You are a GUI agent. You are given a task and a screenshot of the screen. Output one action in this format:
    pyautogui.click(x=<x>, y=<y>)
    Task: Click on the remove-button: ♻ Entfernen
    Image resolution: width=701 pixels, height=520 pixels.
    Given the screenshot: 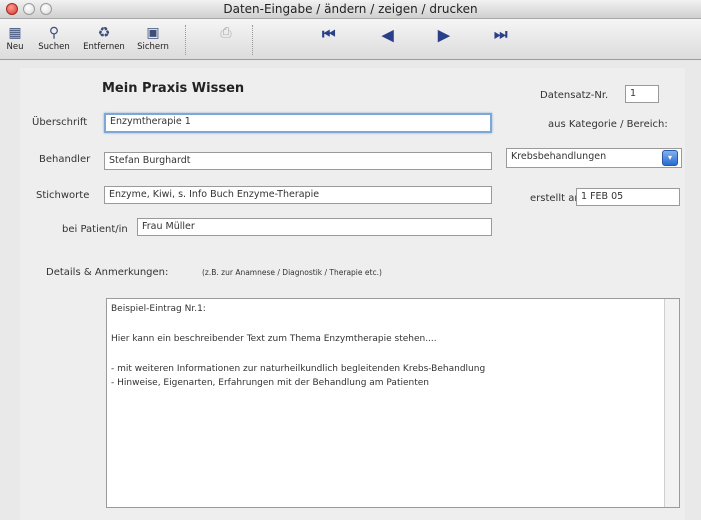 What is the action you would take?
    pyautogui.click(x=104, y=37)
    